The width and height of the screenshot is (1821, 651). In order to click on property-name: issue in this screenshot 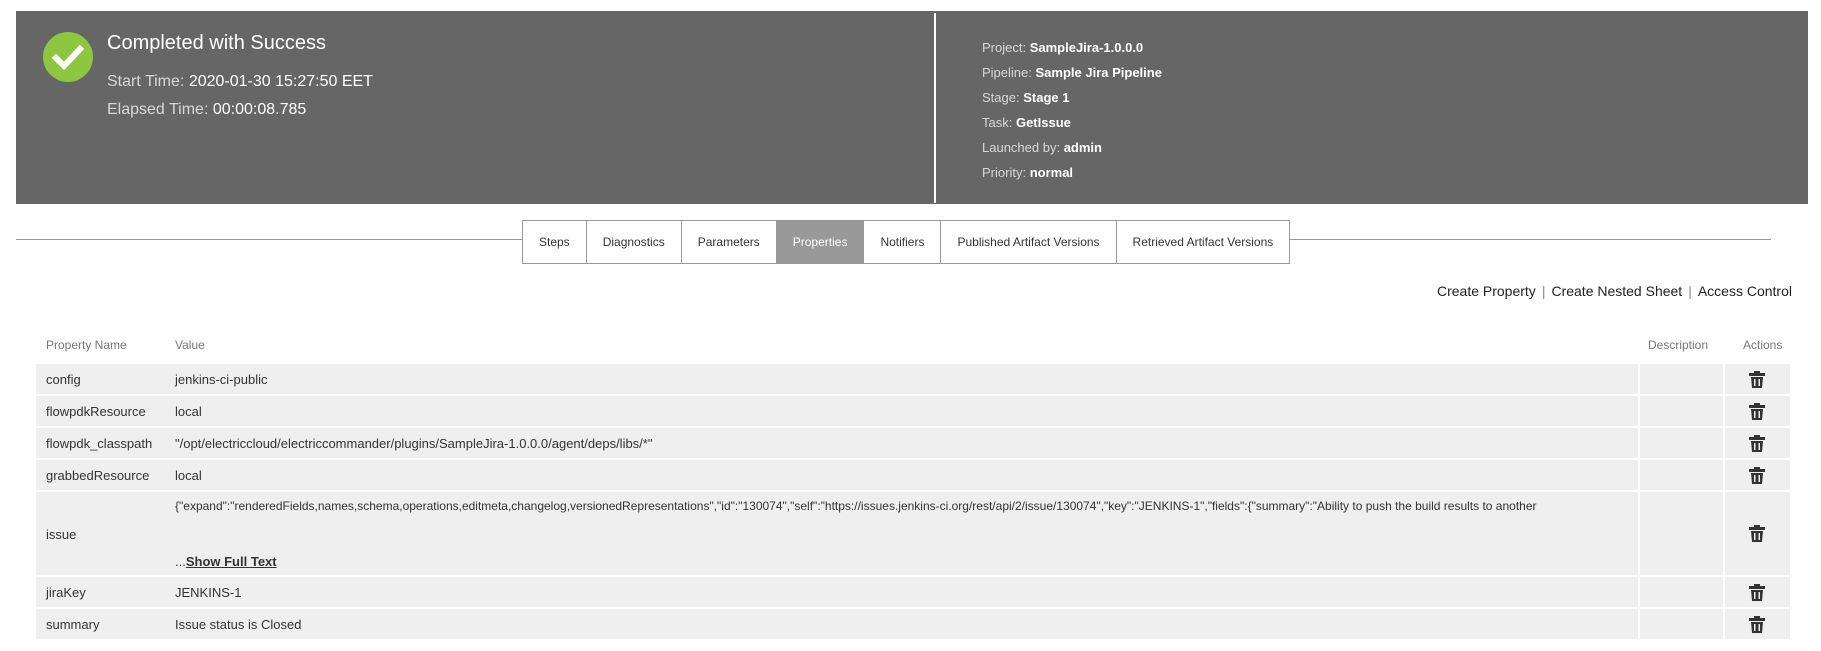, I will do `click(61, 534)`.